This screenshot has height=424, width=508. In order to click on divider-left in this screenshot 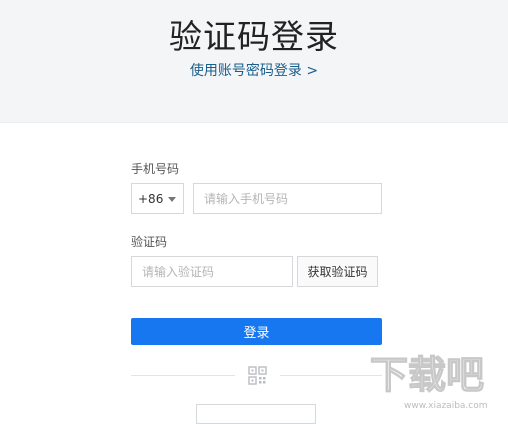, I will do `click(183, 375)`.